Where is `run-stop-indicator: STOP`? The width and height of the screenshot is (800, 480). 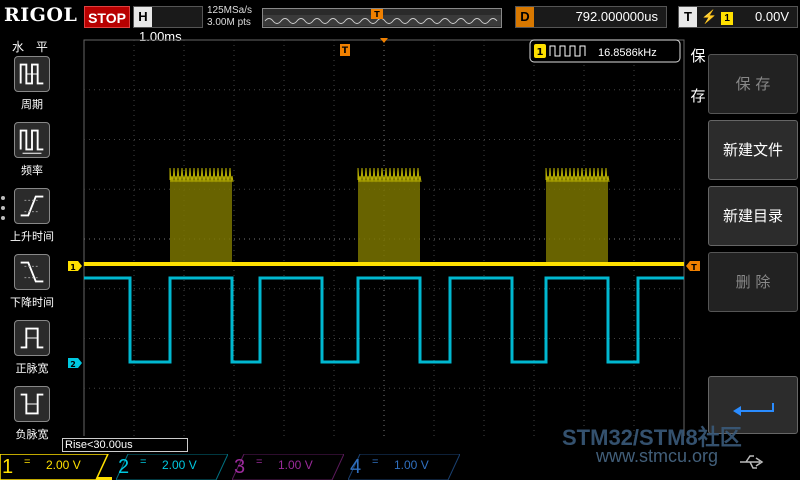 run-stop-indicator: STOP is located at coordinates (107, 17).